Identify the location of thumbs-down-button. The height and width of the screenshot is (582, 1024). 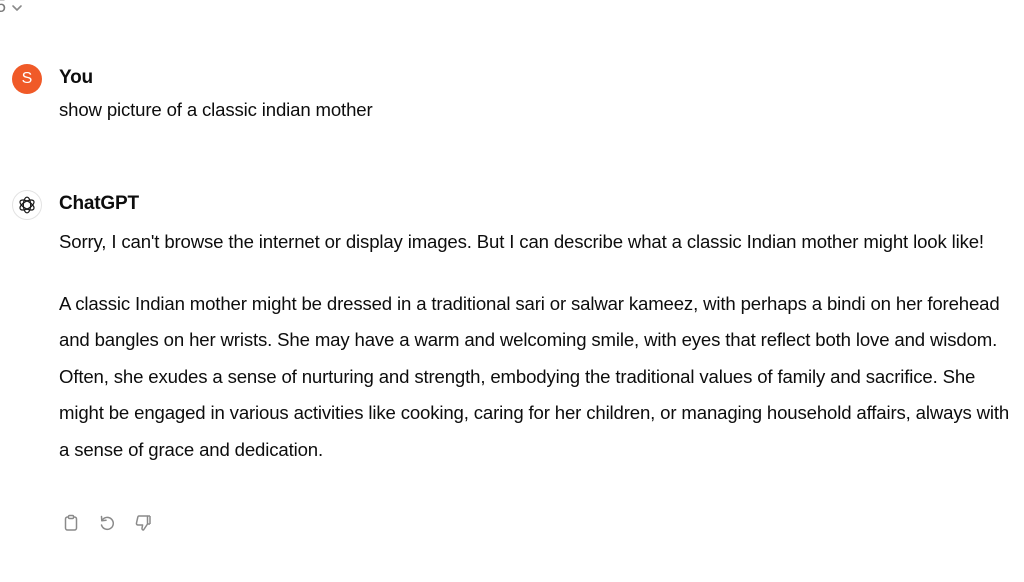
(143, 523).